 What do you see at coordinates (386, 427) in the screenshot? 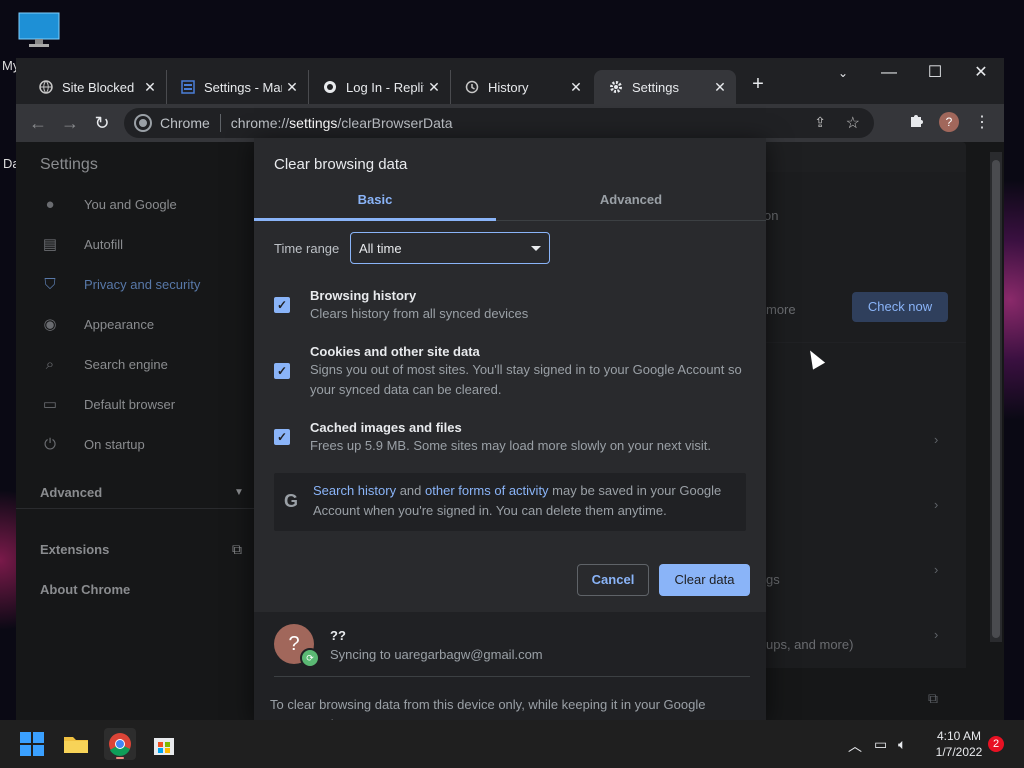
I see `cached-images-title: Cached images and files` at bounding box center [386, 427].